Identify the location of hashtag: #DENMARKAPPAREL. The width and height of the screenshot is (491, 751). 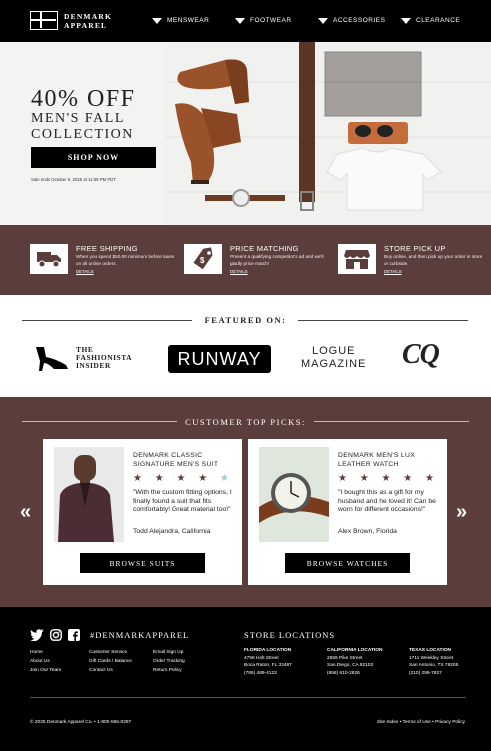
(139, 635).